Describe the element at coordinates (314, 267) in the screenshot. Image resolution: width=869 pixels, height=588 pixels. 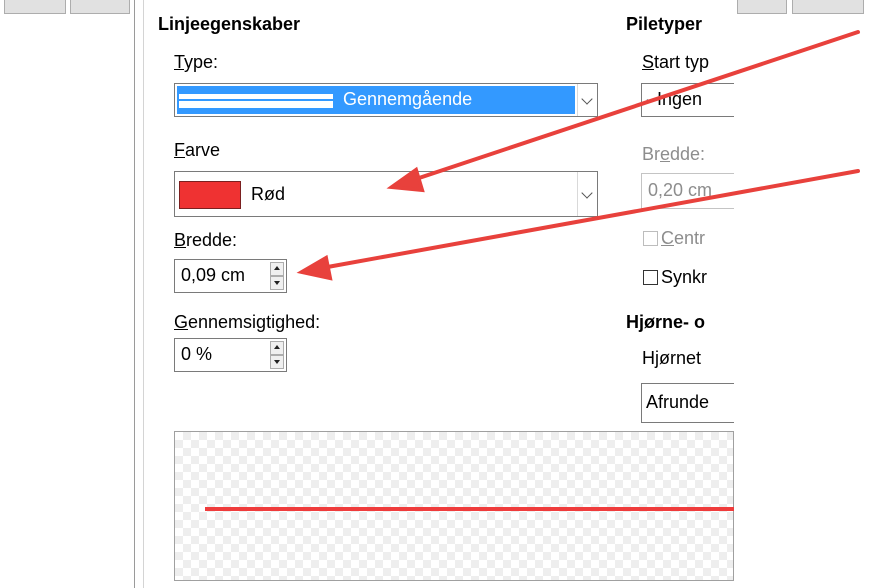
I see `annotation-arrowhead-width` at that location.